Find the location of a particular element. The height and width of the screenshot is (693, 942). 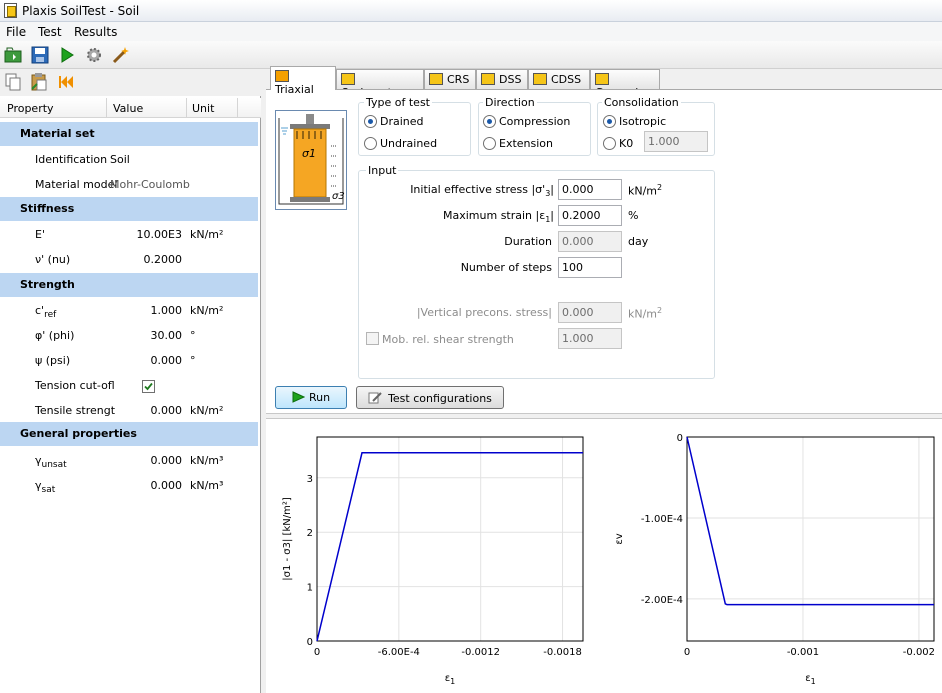

max-strain-input: 0.2000 is located at coordinates (590, 215).